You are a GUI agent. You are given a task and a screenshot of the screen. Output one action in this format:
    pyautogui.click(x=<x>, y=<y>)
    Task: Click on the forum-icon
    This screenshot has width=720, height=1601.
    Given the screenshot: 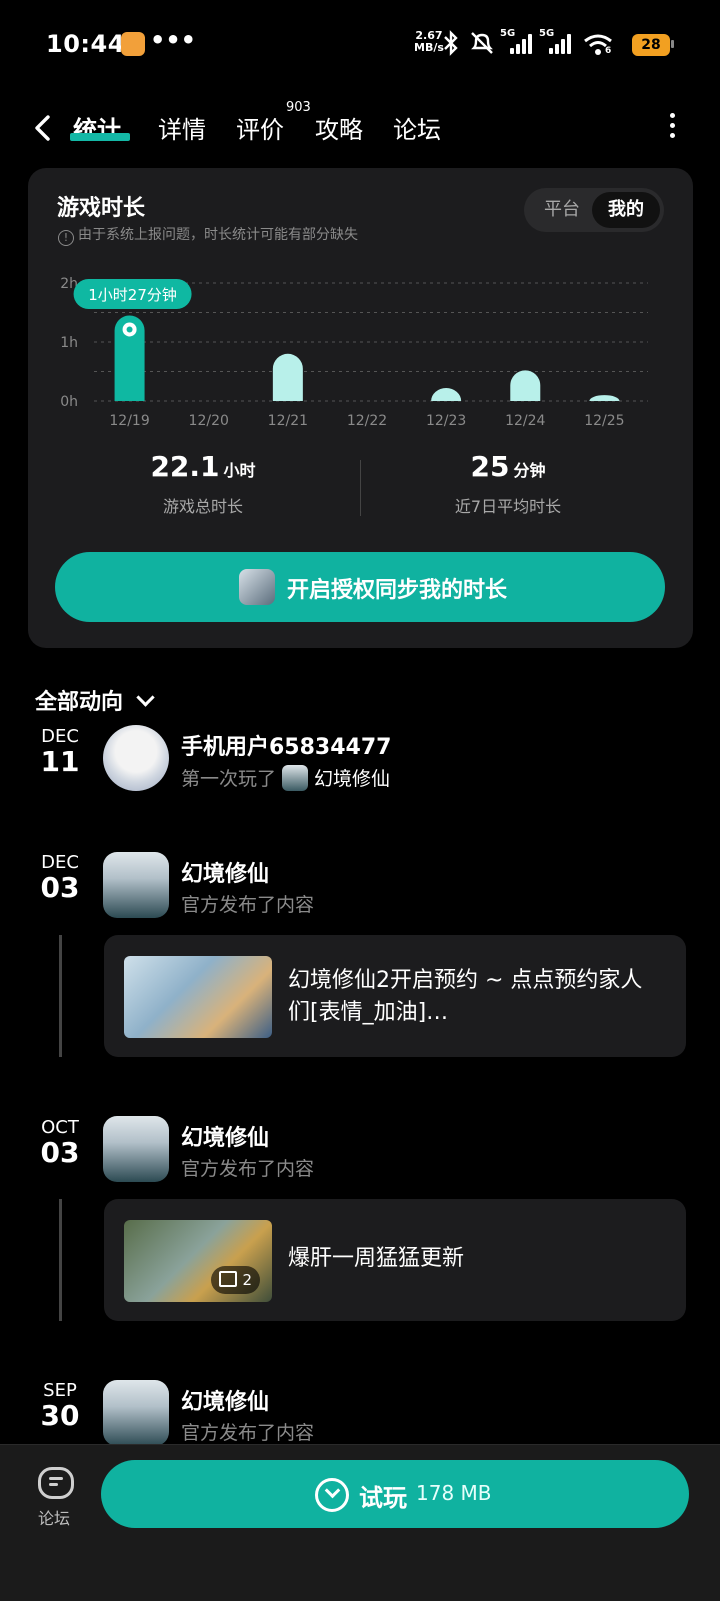 What is the action you would take?
    pyautogui.click(x=56, y=1483)
    